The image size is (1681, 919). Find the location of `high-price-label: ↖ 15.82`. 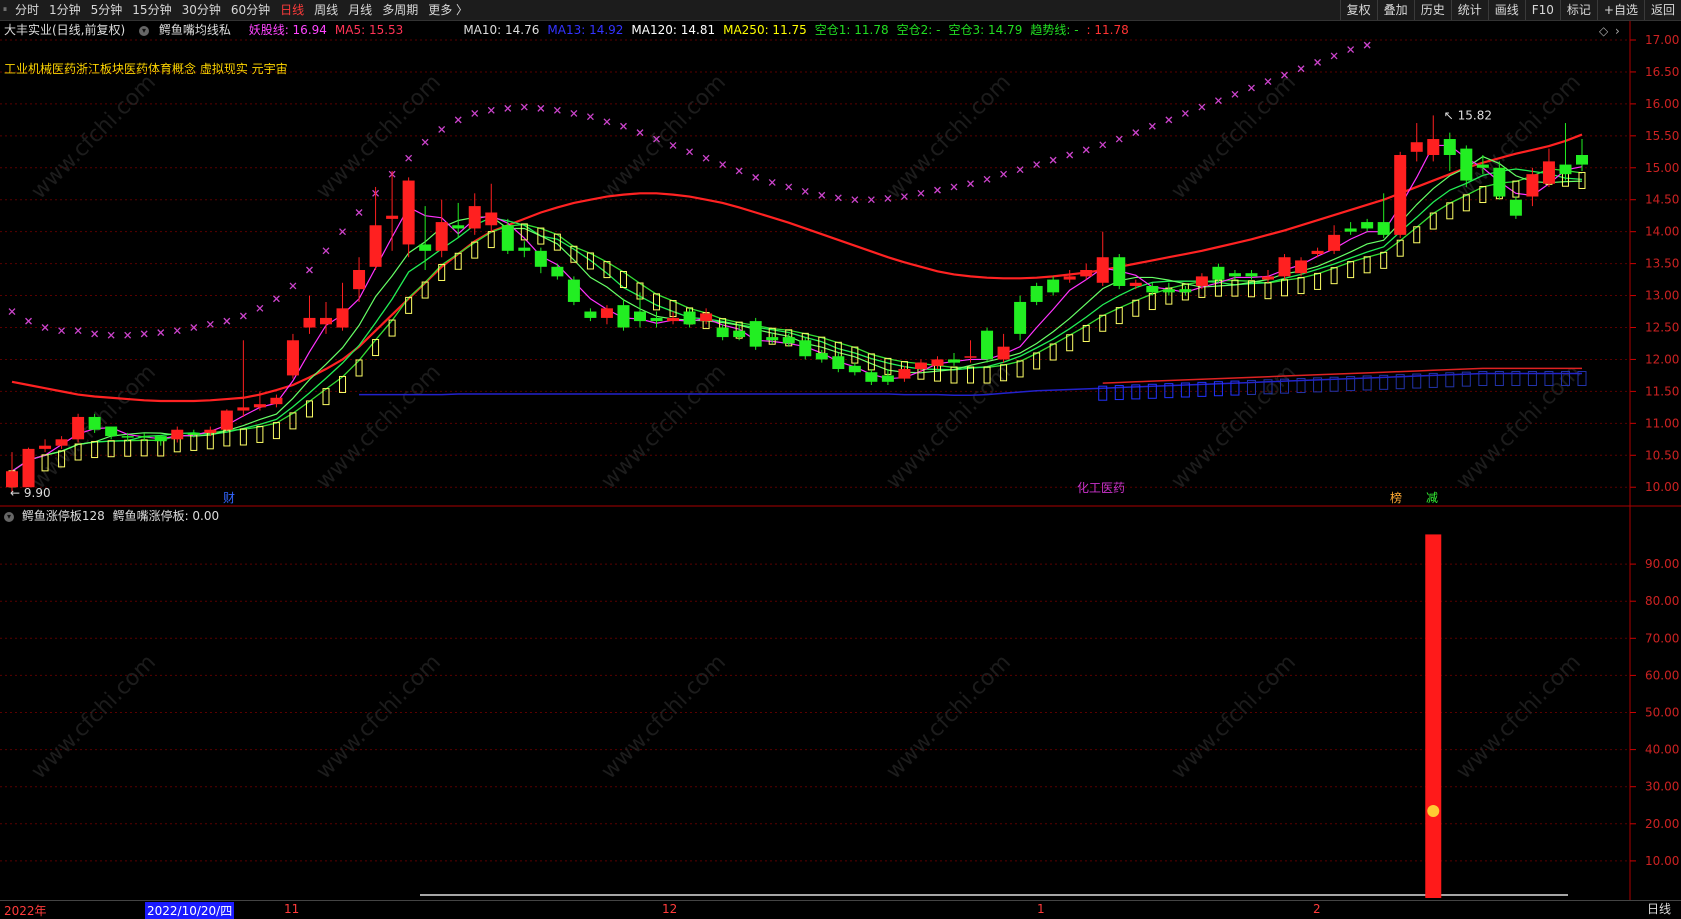

high-price-label: ↖ 15.82 is located at coordinates (1468, 115).